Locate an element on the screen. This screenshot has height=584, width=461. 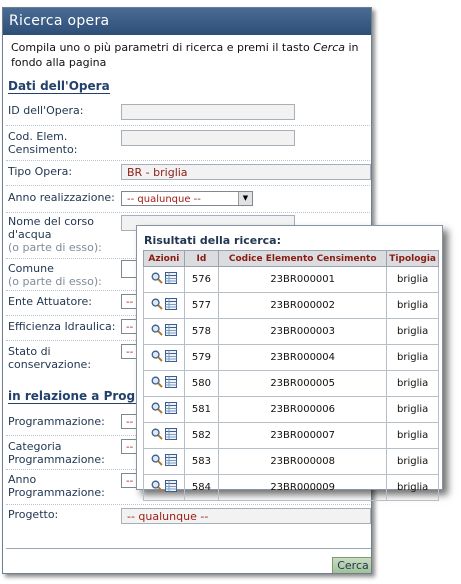
row-id: 583 is located at coordinates (201, 461).